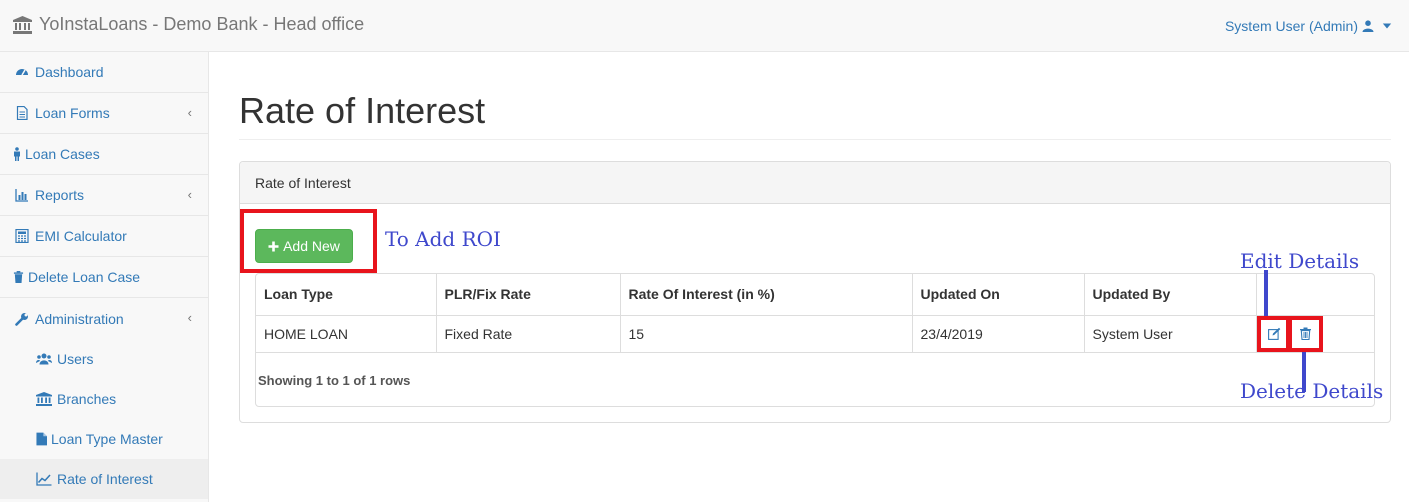  I want to click on sidebar-item-label: Rate of Interest, so click(105, 479).